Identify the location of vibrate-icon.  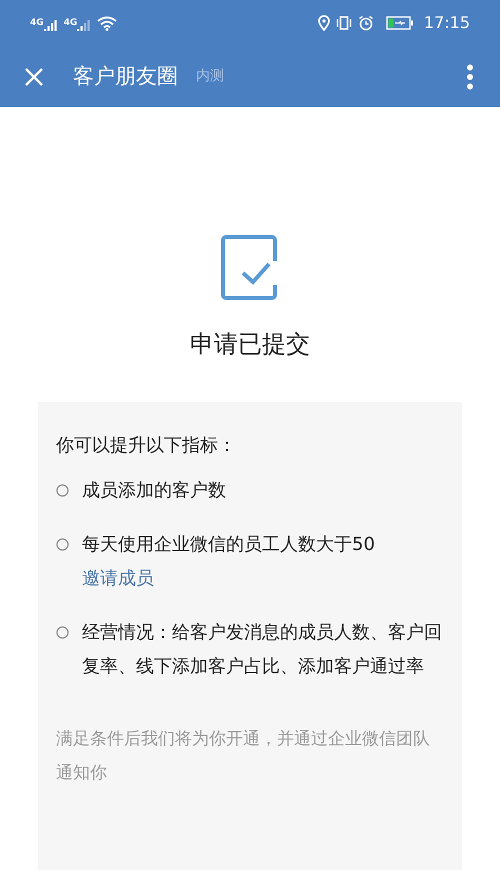
(344, 23).